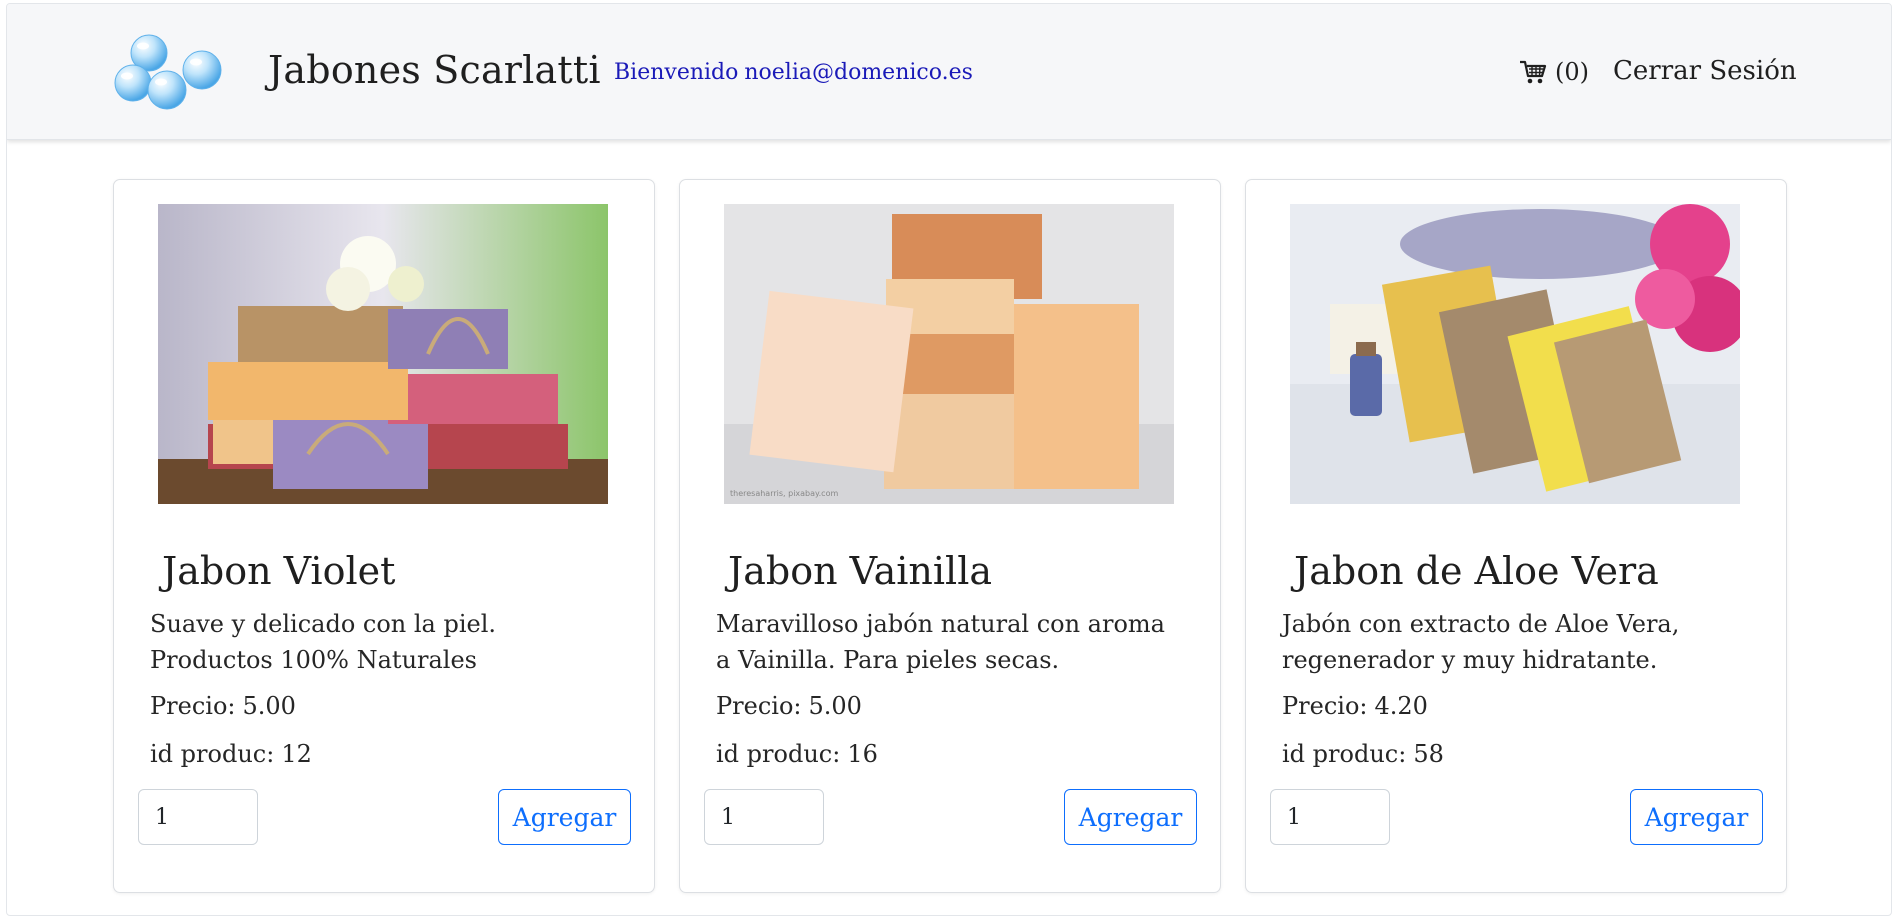 The height and width of the screenshot is (916, 1892). Describe the element at coordinates (784, 493) in the screenshot. I see `svg-text: theresaharris, pixabay.com` at that location.